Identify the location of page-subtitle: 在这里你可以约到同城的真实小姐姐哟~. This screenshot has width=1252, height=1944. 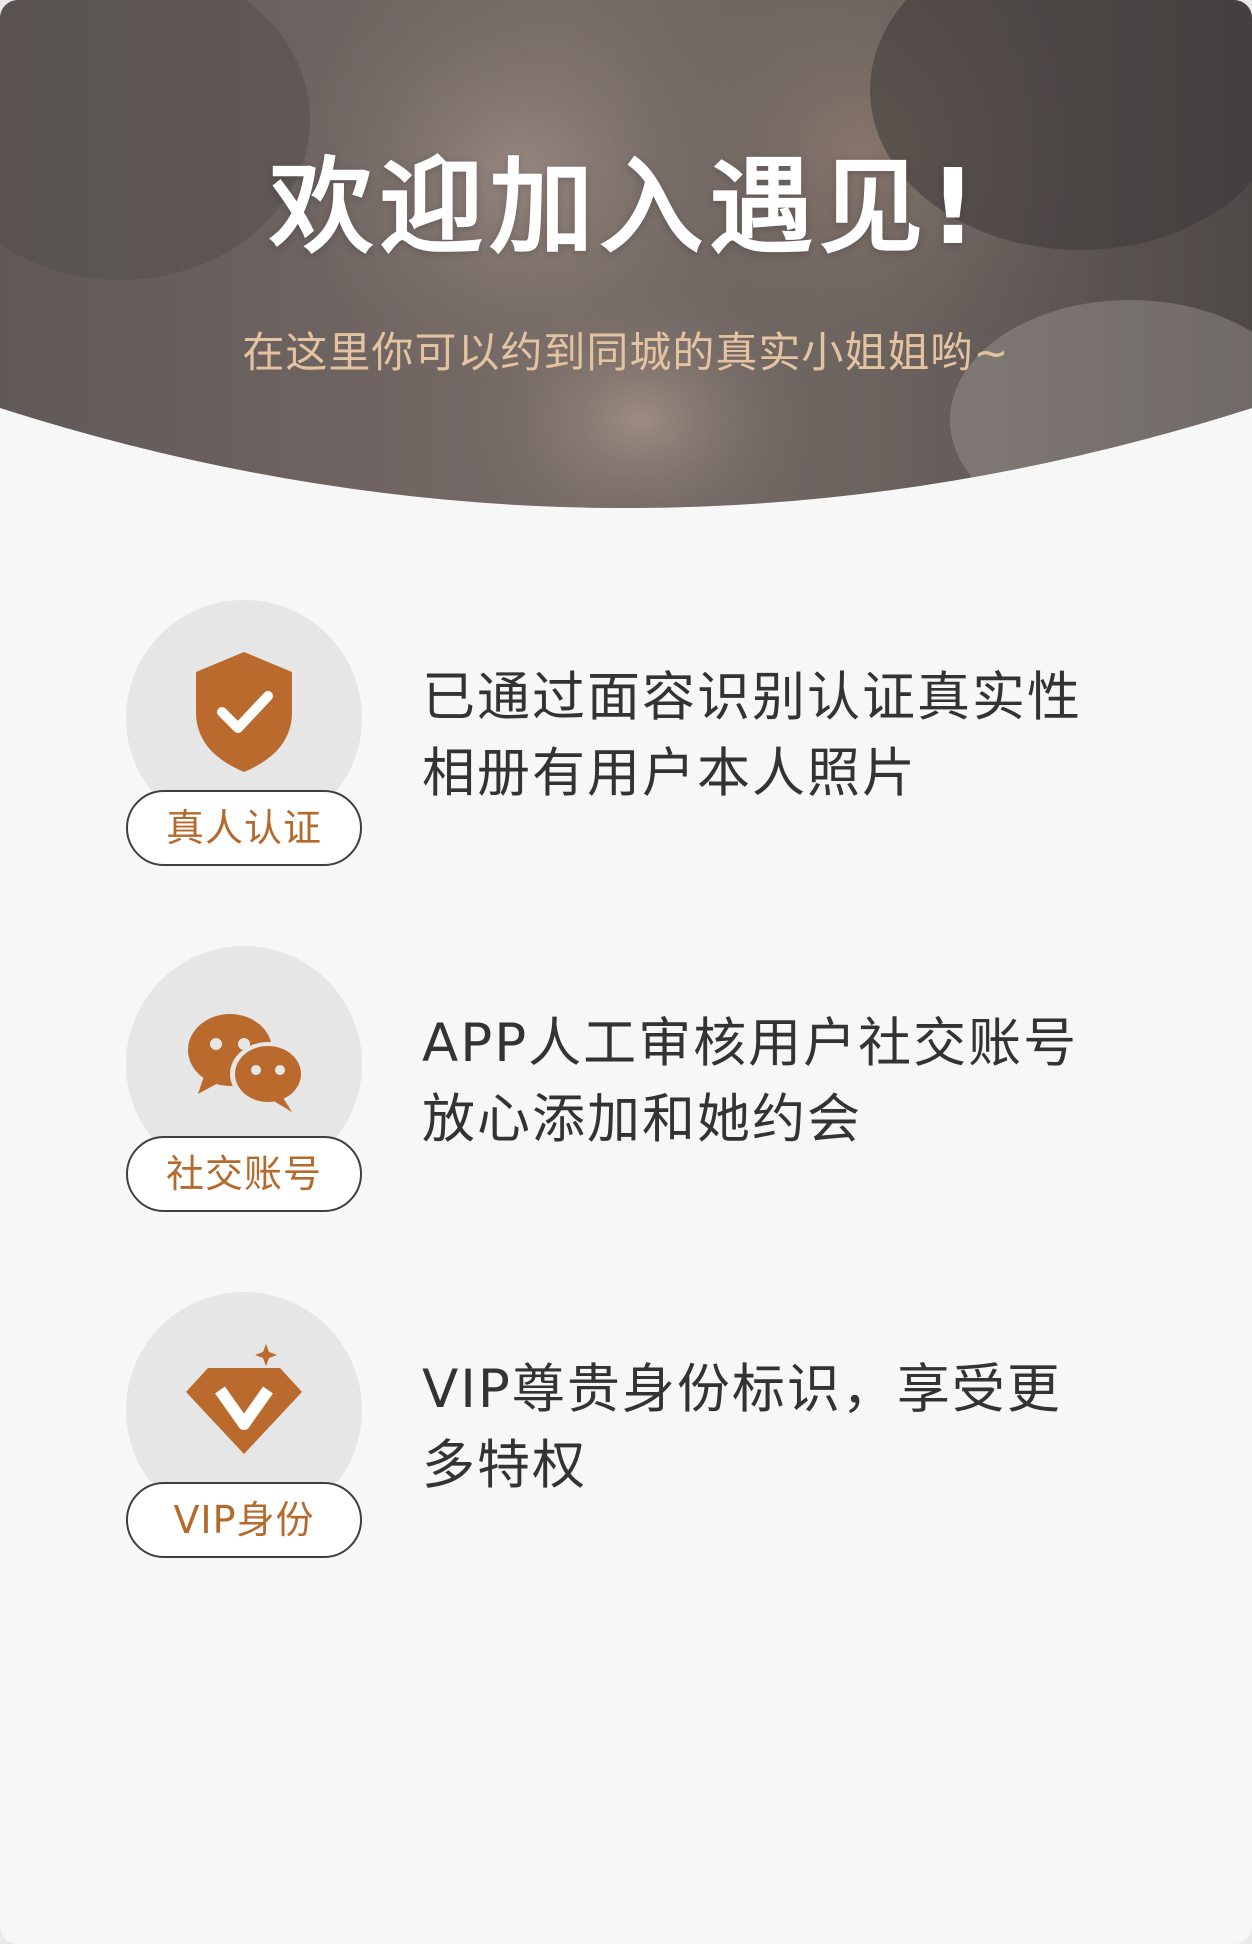
(626, 352).